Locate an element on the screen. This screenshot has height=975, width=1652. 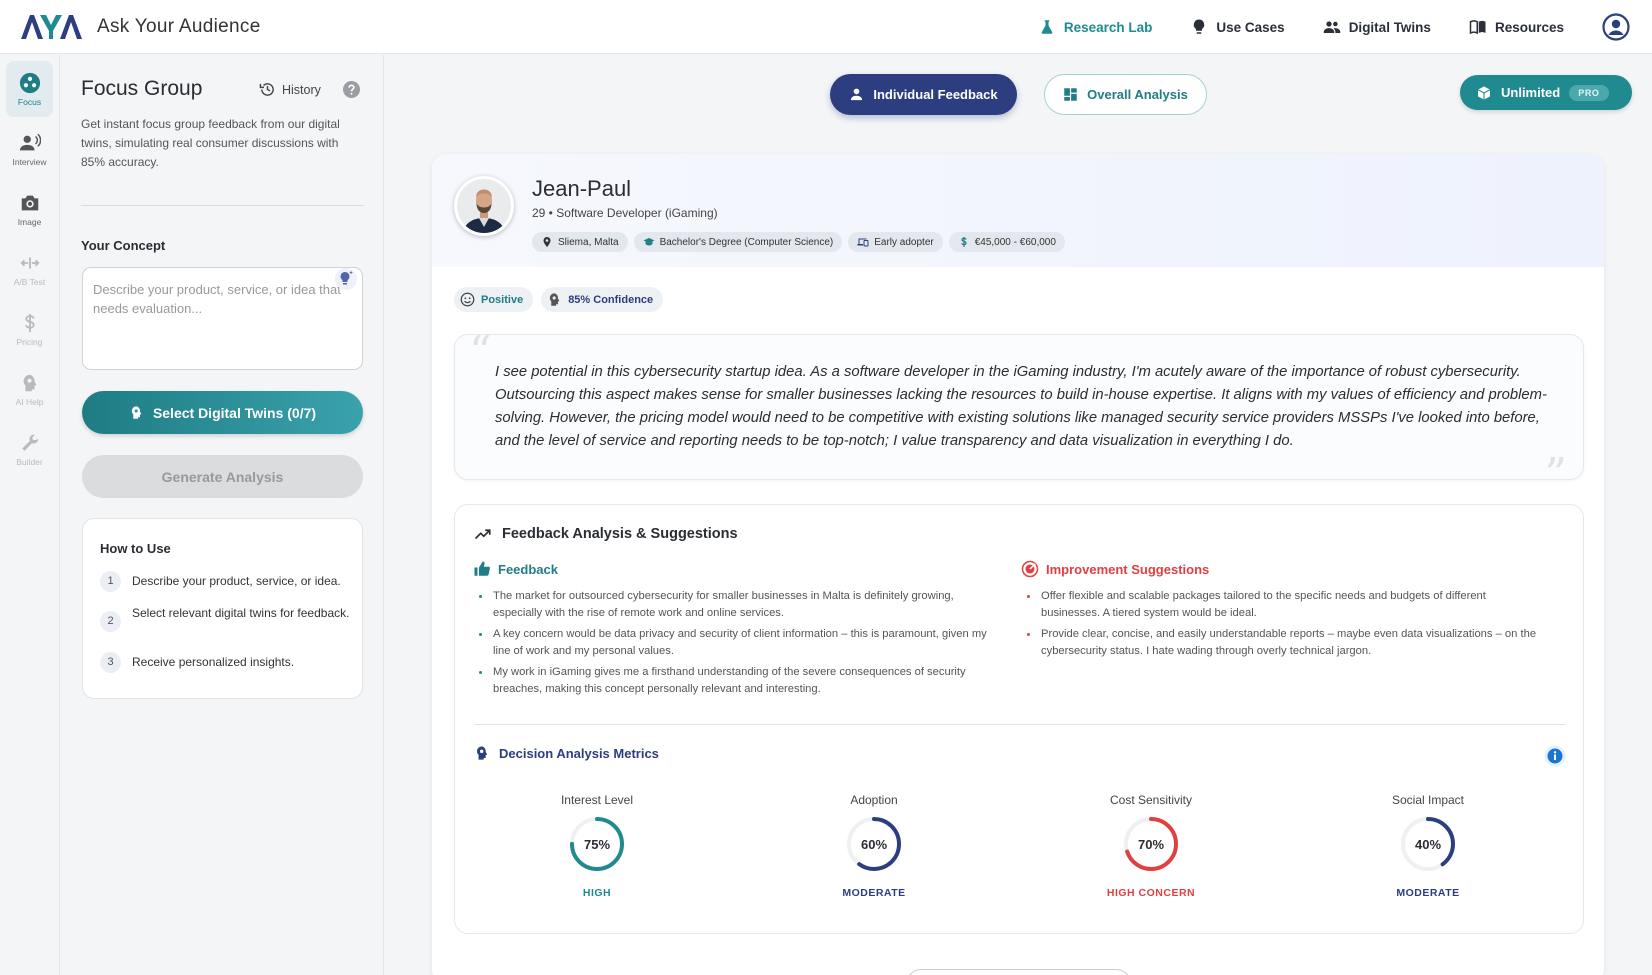
select-digital-twins-button: Select Digital Twins (0/7) is located at coordinates (222, 412).